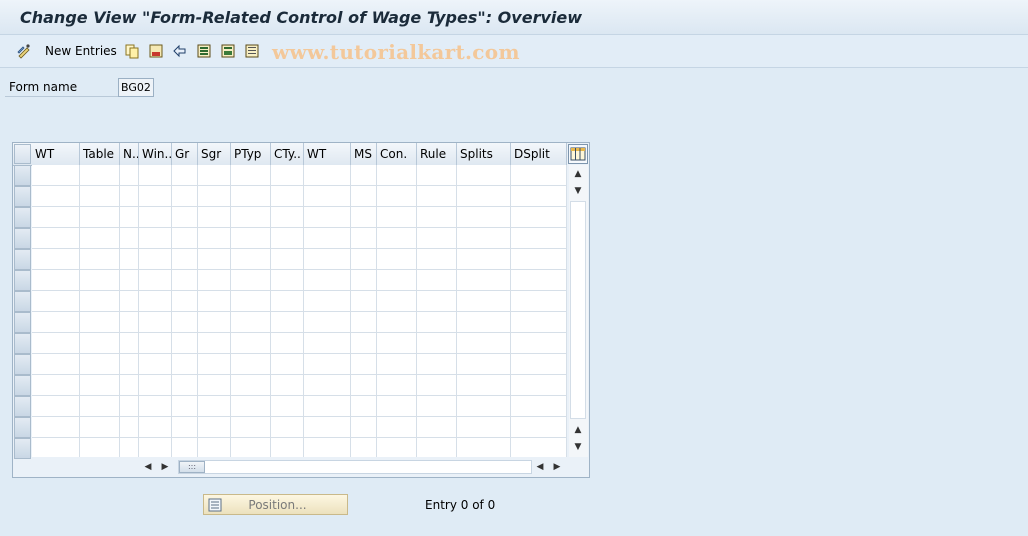  I want to click on scroll-page-up-icon: ▲, so click(578, 430).